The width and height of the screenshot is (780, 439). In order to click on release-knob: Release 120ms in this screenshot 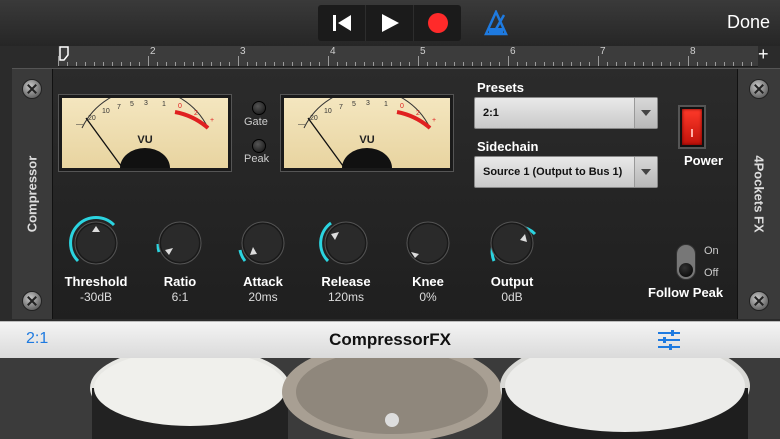, I will do `click(346, 259)`.